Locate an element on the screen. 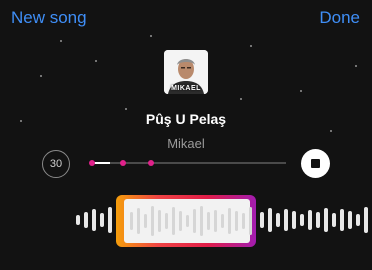 The width and height of the screenshot is (372, 270). cover-artist-text: MIKAEL is located at coordinates (186, 88).